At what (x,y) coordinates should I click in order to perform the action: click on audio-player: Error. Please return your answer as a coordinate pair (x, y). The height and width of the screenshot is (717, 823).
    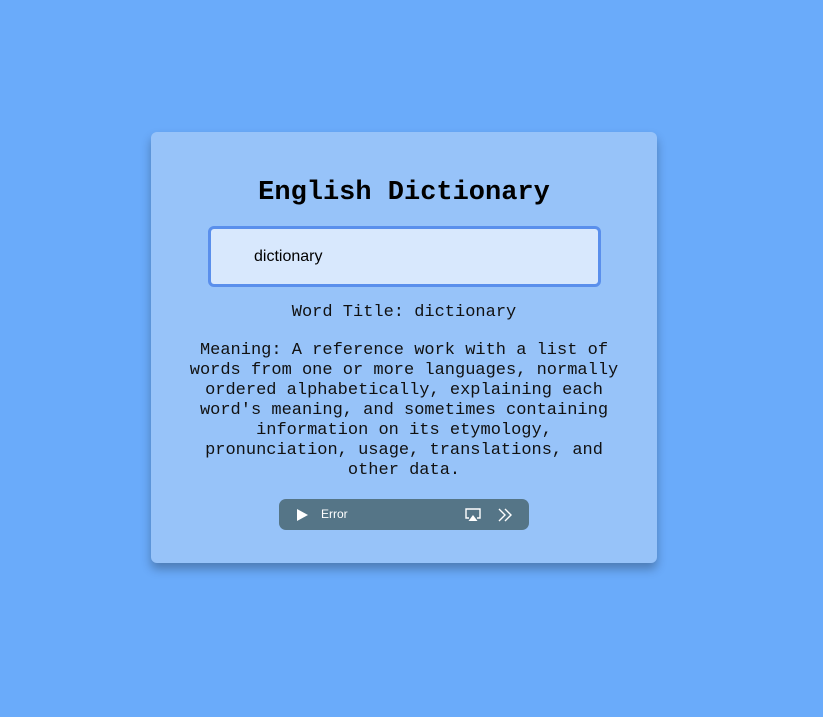
    Looking at the image, I should click on (404, 514).